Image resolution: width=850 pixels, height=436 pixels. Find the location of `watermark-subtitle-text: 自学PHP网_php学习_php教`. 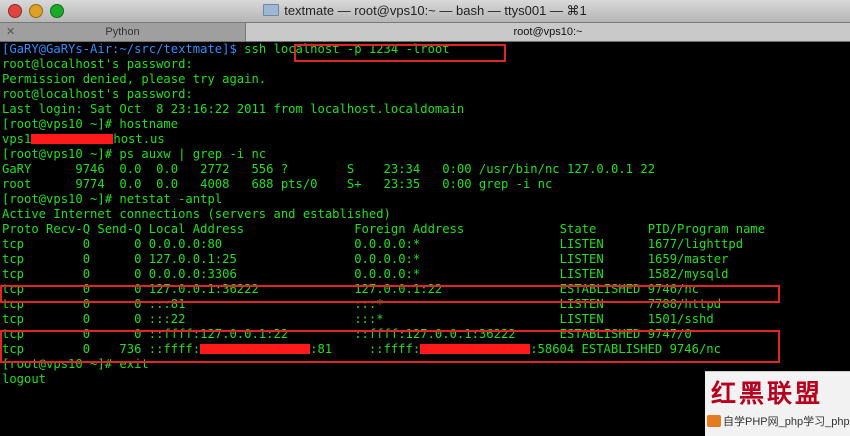

watermark-subtitle-text: 自学PHP网_php学习_php教 is located at coordinates (786, 422).